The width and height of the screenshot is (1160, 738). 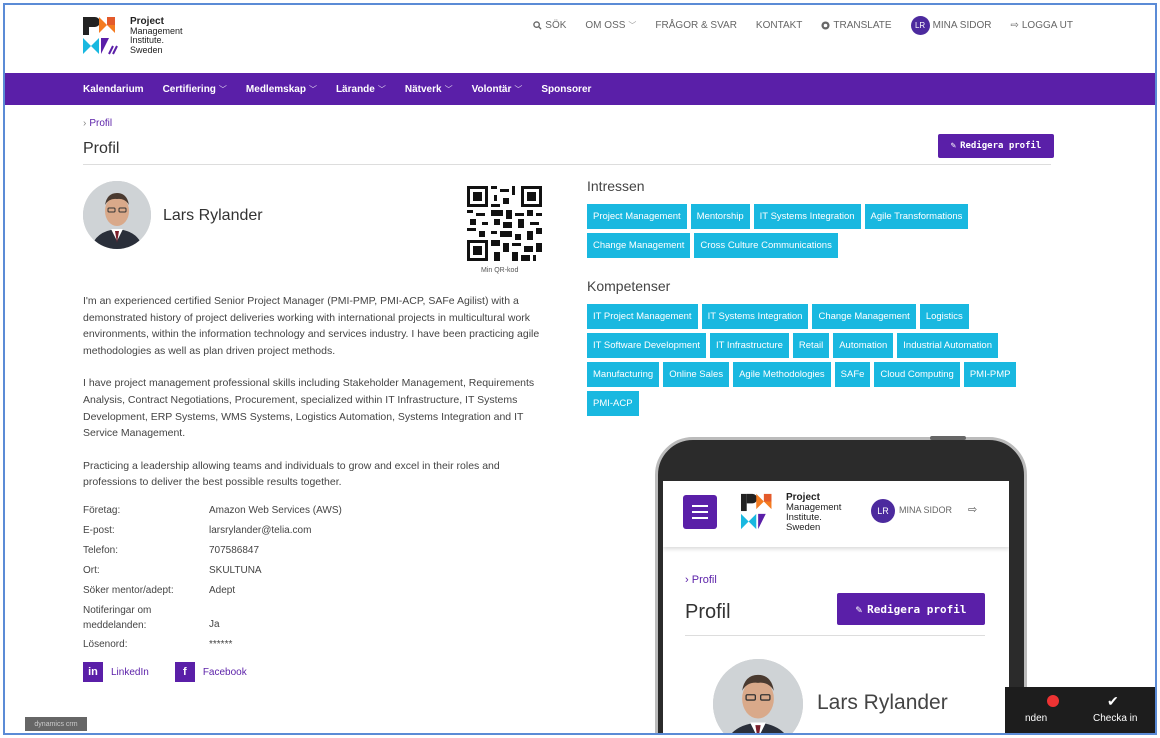 I want to click on tag: IT Software Development, so click(x=647, y=345).